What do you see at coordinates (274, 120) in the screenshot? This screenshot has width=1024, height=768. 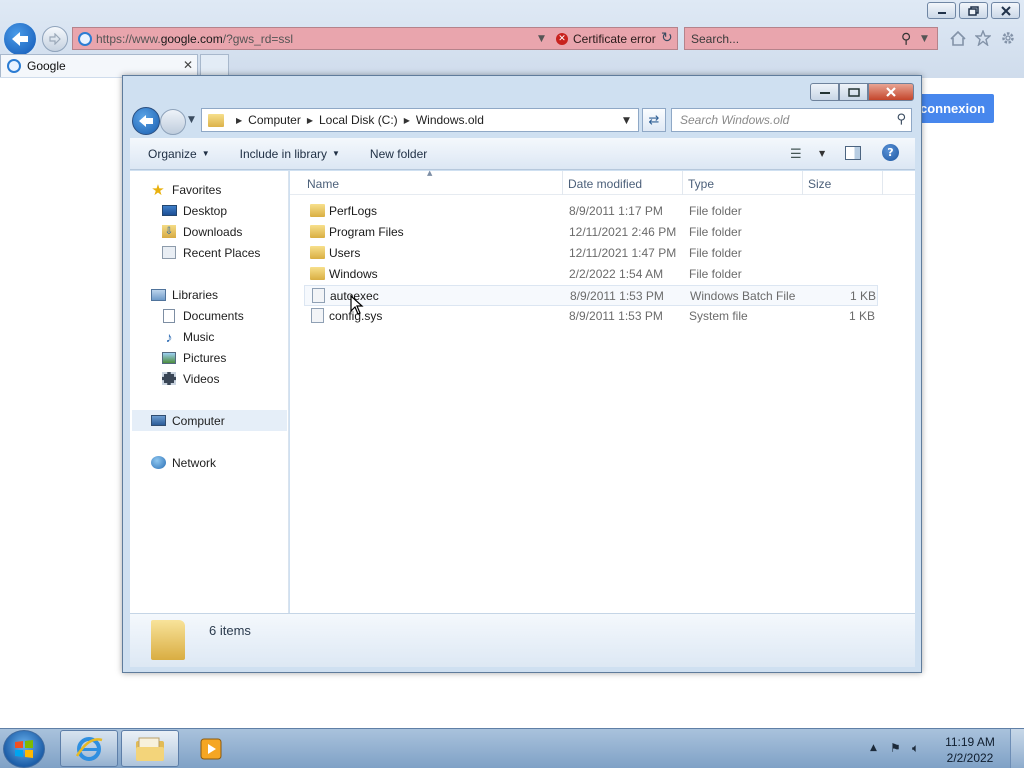 I see `breadcrumb-computer: Computer` at bounding box center [274, 120].